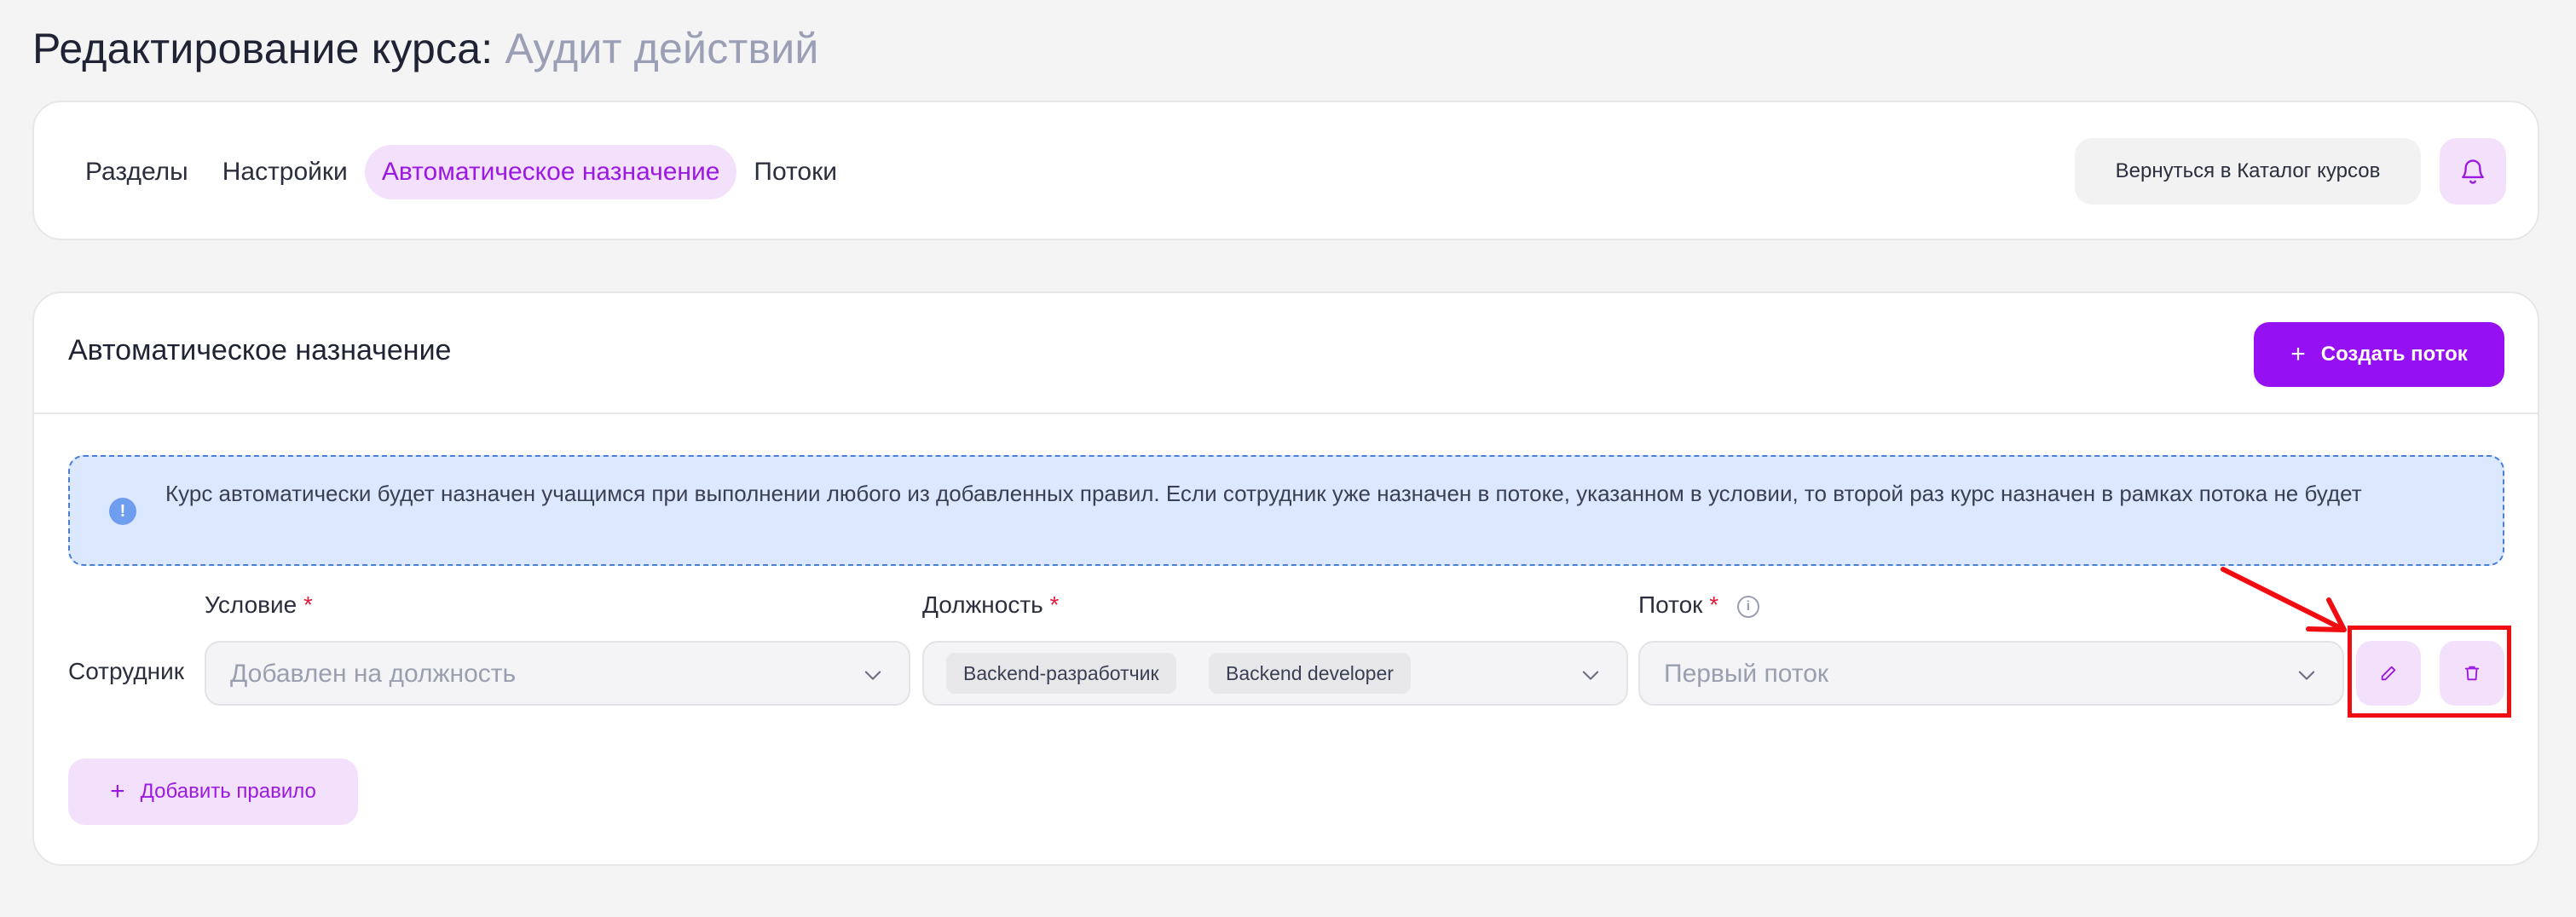 This screenshot has height=917, width=2576. What do you see at coordinates (982, 604) in the screenshot?
I see `position-label-text: Должность` at bounding box center [982, 604].